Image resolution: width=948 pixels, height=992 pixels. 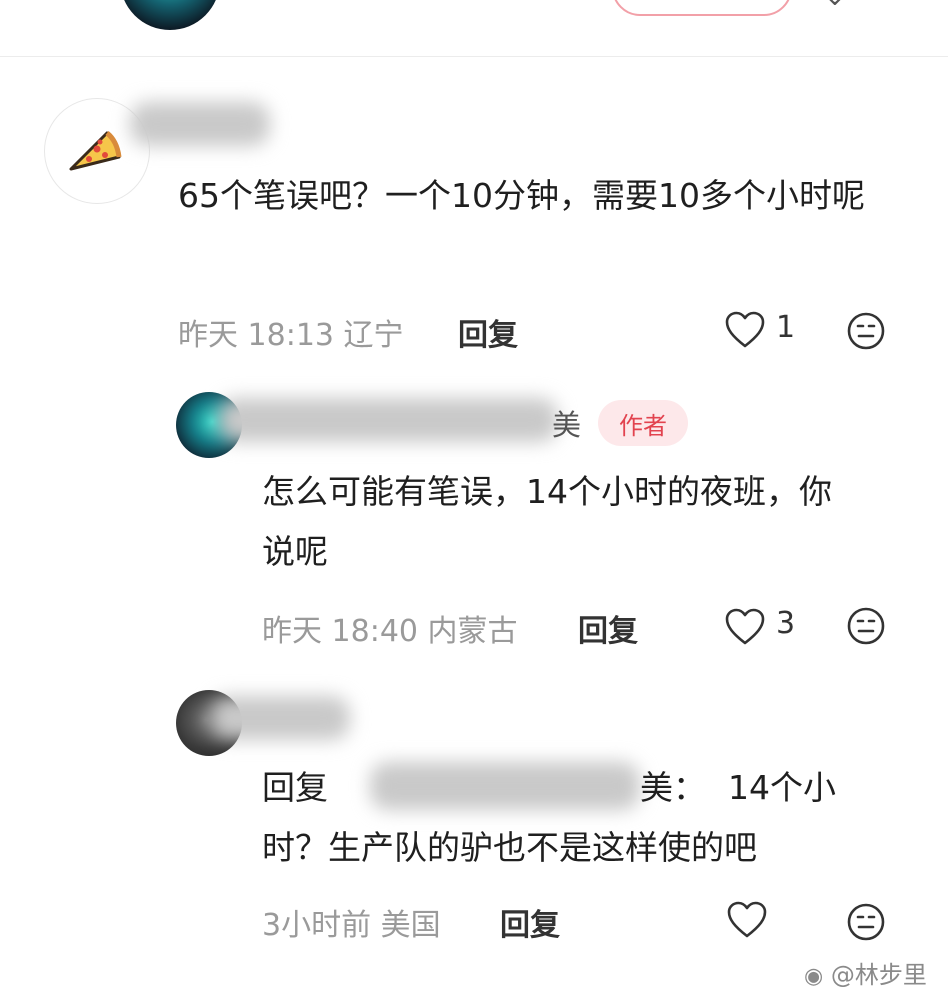 I want to click on comment-meta: 3小时前 美国, so click(x=351, y=925).